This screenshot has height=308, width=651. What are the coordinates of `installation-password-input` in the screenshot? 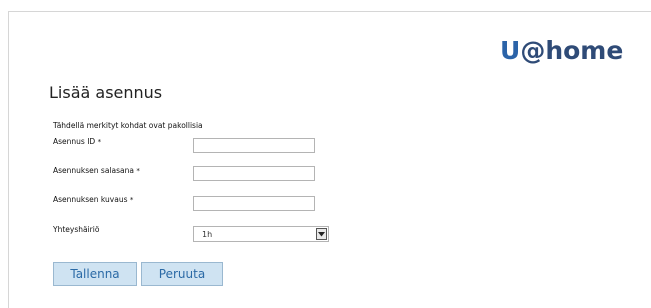 It's located at (254, 173).